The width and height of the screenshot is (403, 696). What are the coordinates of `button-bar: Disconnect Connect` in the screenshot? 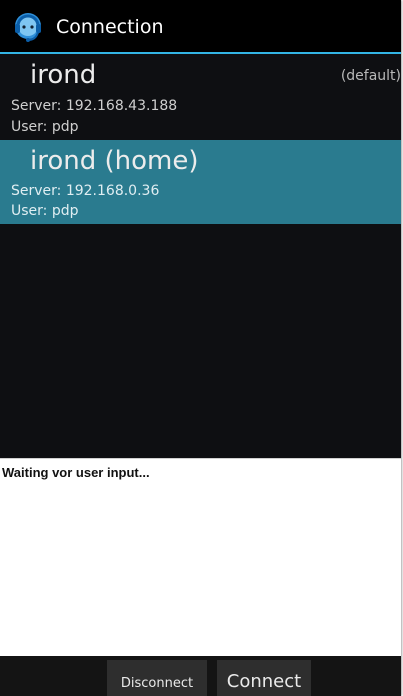 It's located at (200, 676).